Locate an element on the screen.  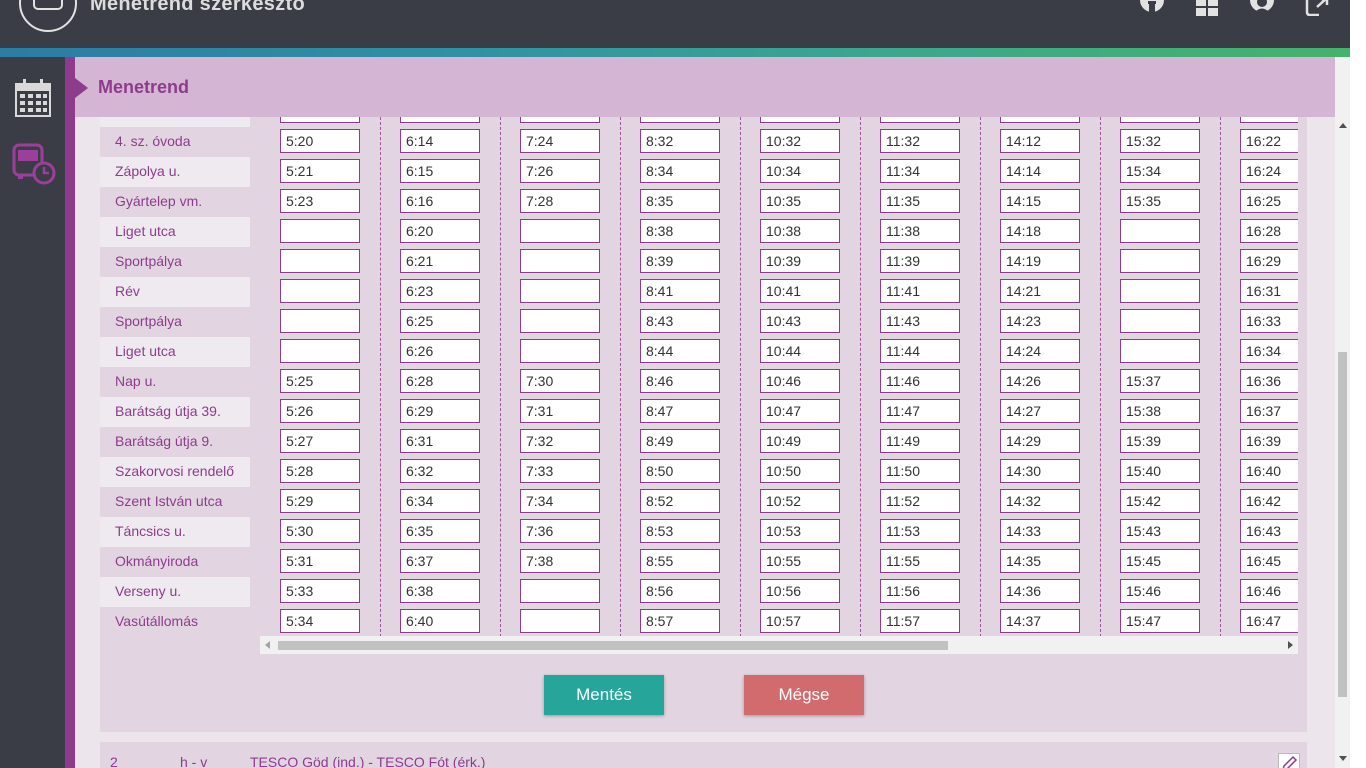
time-input: 14:29 is located at coordinates (1040, 441).